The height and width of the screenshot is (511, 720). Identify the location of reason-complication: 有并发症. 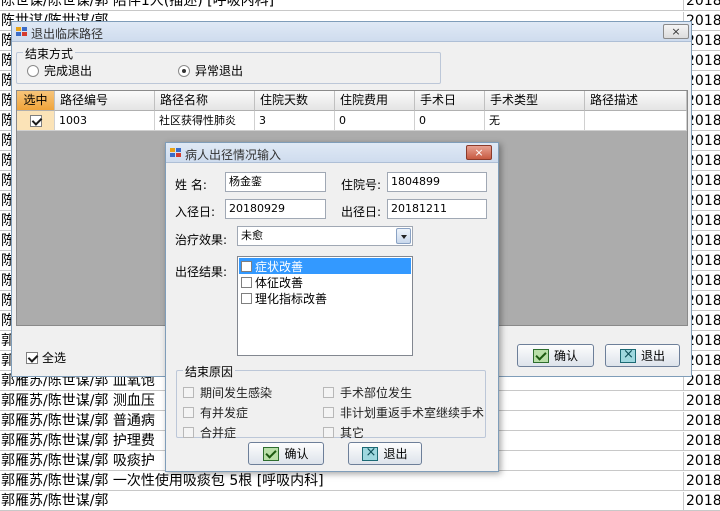
(215, 412).